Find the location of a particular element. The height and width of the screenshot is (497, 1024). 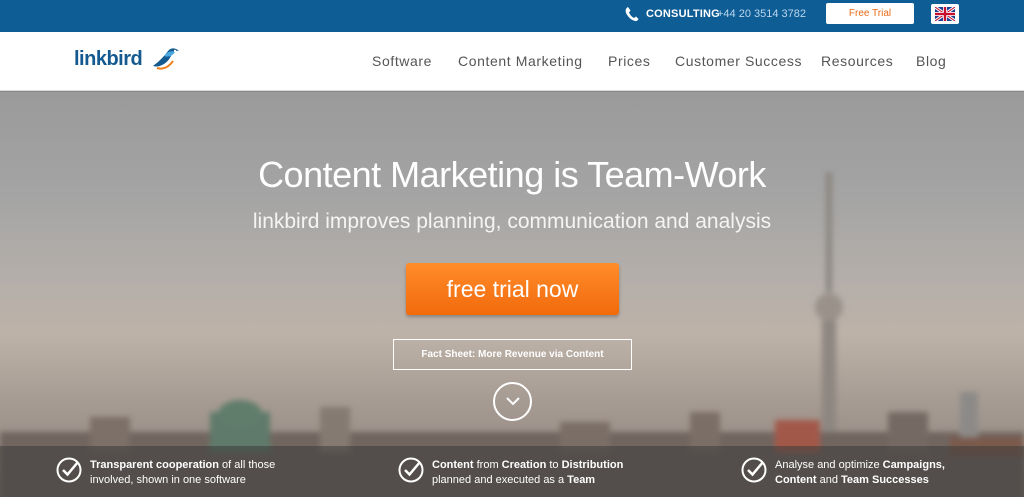

fact-sheet-button: Fact Sheet: More Revenue via Content is located at coordinates (512, 354).